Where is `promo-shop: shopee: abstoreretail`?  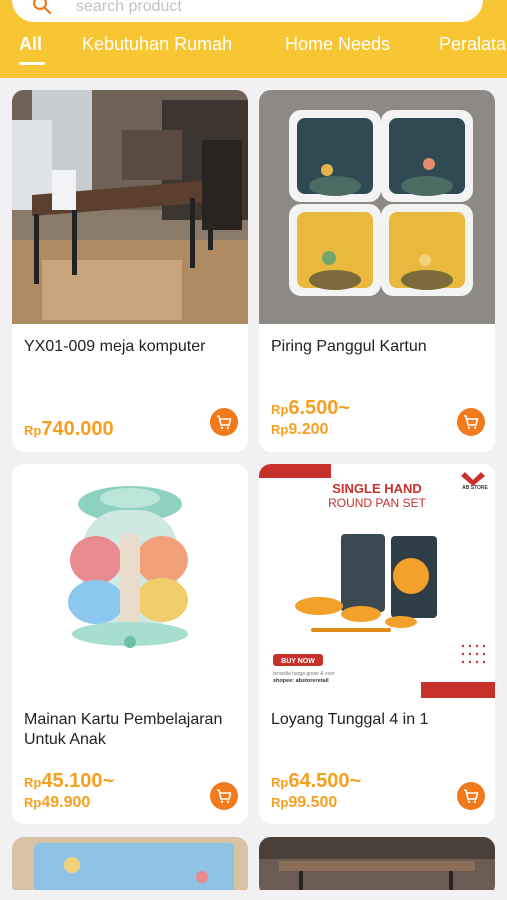 promo-shop: shopee: abstoreretail is located at coordinates (301, 681).